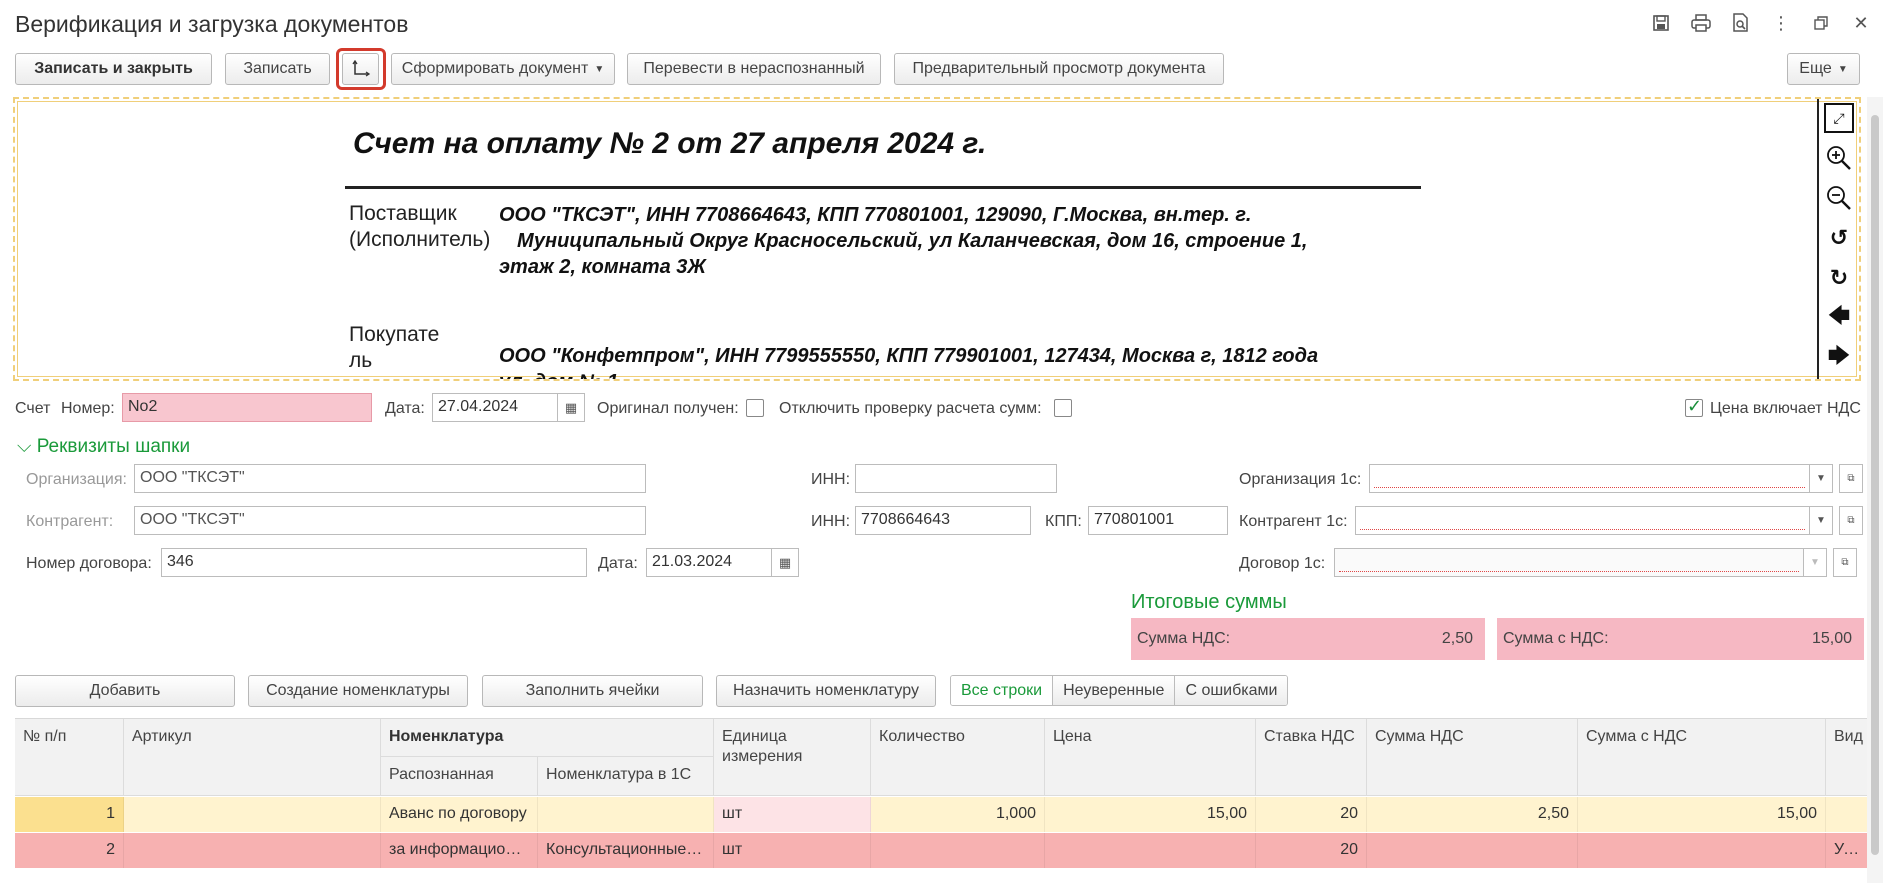 The height and width of the screenshot is (883, 1883). Describe the element at coordinates (910, 408) in the screenshot. I see `disable-check-label: Отключить проверку расчета сумм:` at that location.